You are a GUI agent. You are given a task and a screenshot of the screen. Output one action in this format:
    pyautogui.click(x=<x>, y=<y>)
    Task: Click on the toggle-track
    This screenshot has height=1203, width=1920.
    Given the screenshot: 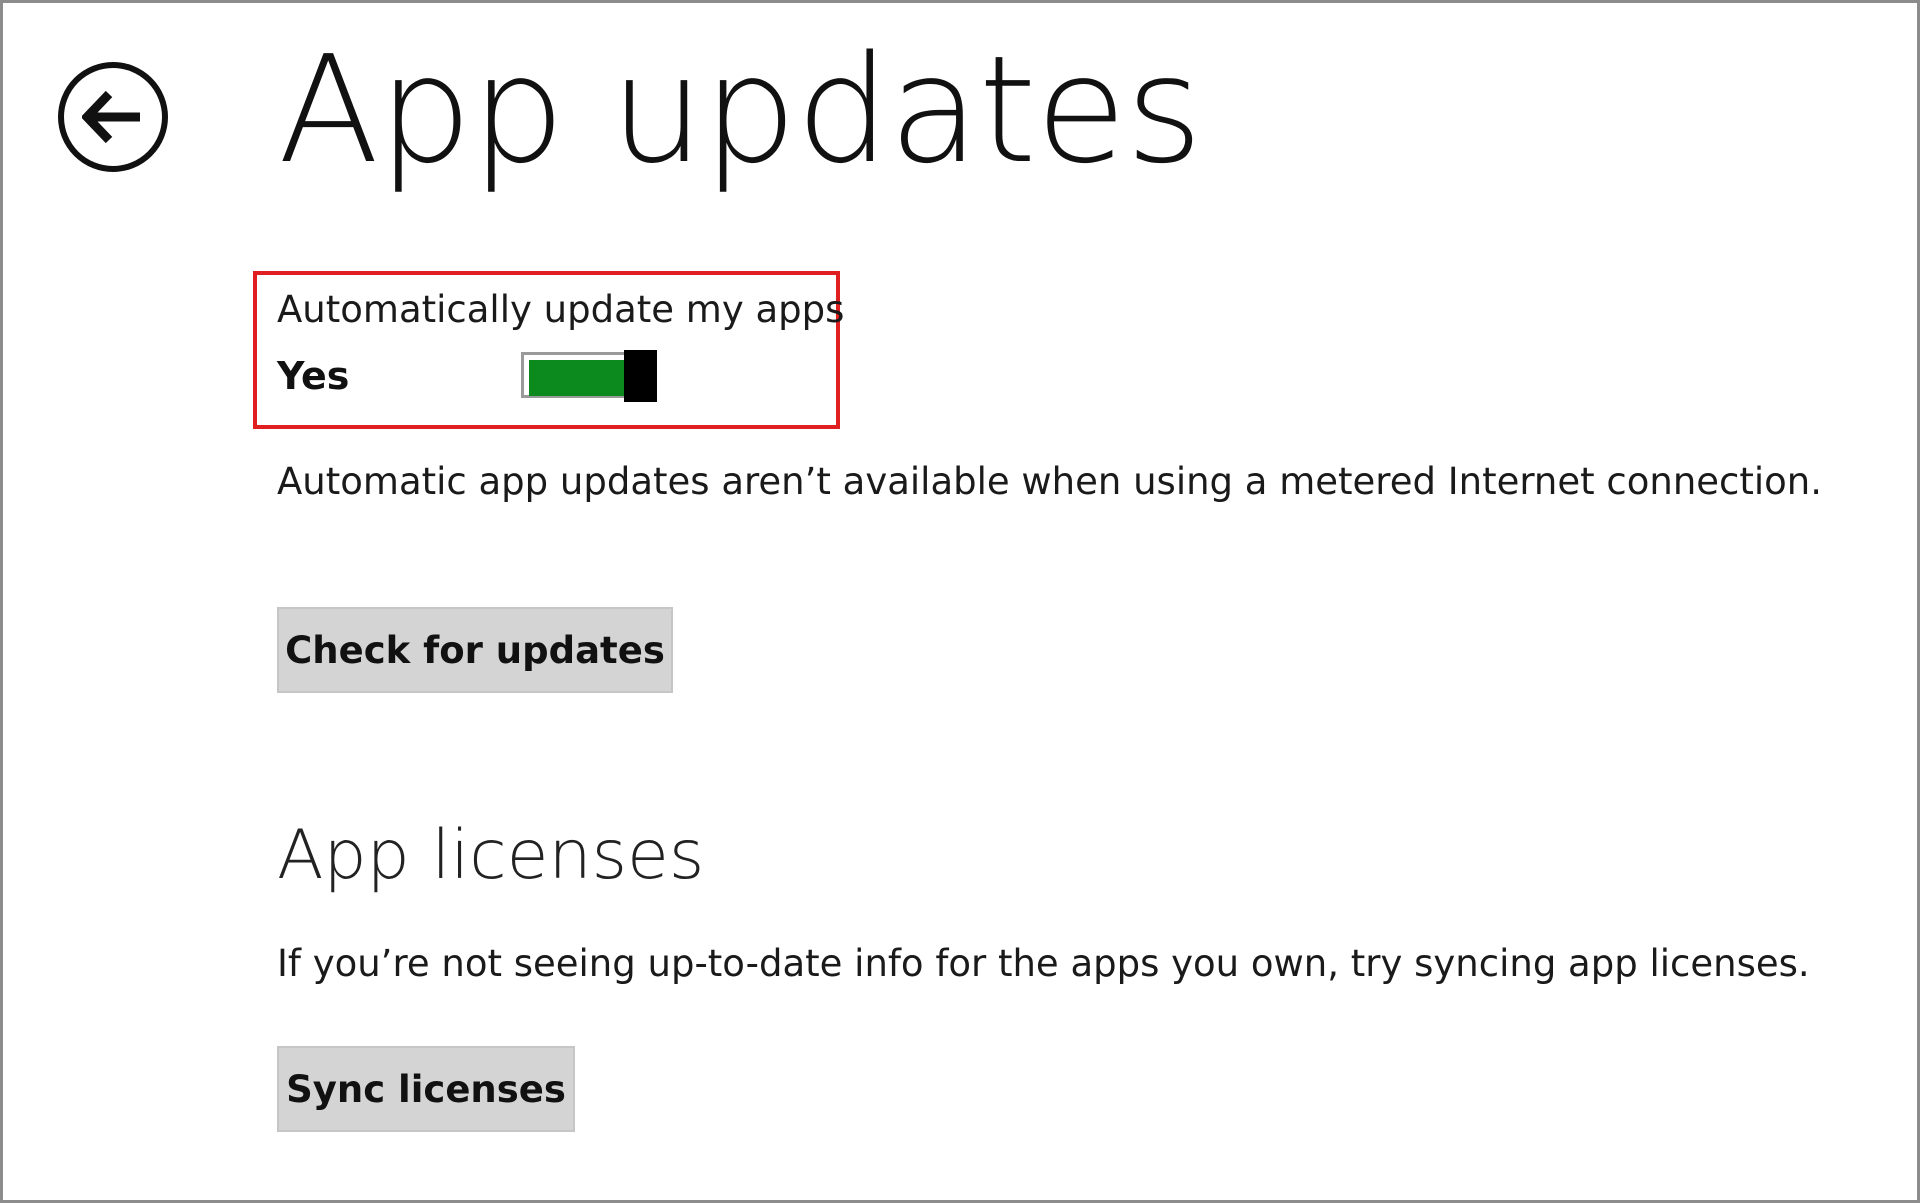 What is the action you would take?
    pyautogui.click(x=579, y=375)
    